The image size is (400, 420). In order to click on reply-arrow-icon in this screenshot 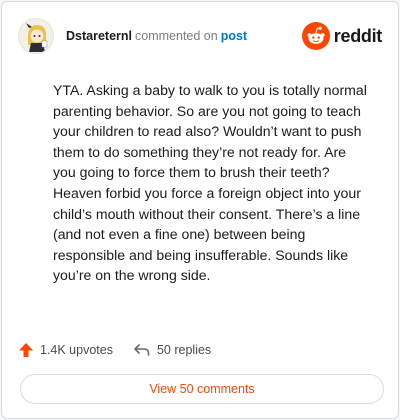, I will do `click(142, 350)`.